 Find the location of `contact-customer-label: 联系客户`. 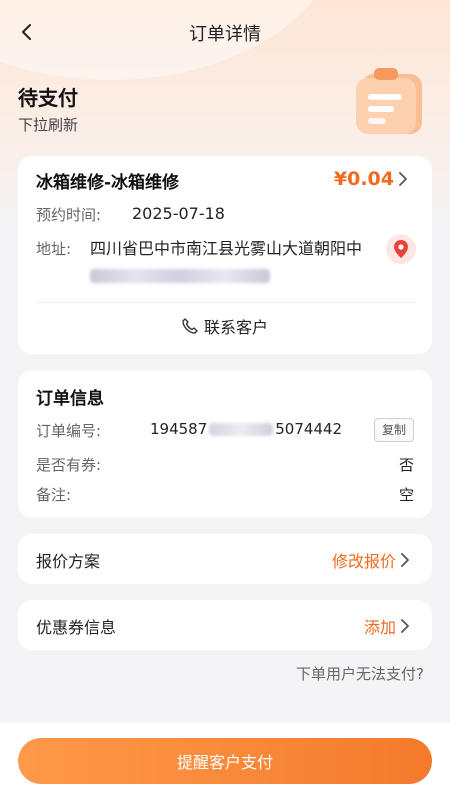

contact-customer-label: 联系客户 is located at coordinates (235, 327).